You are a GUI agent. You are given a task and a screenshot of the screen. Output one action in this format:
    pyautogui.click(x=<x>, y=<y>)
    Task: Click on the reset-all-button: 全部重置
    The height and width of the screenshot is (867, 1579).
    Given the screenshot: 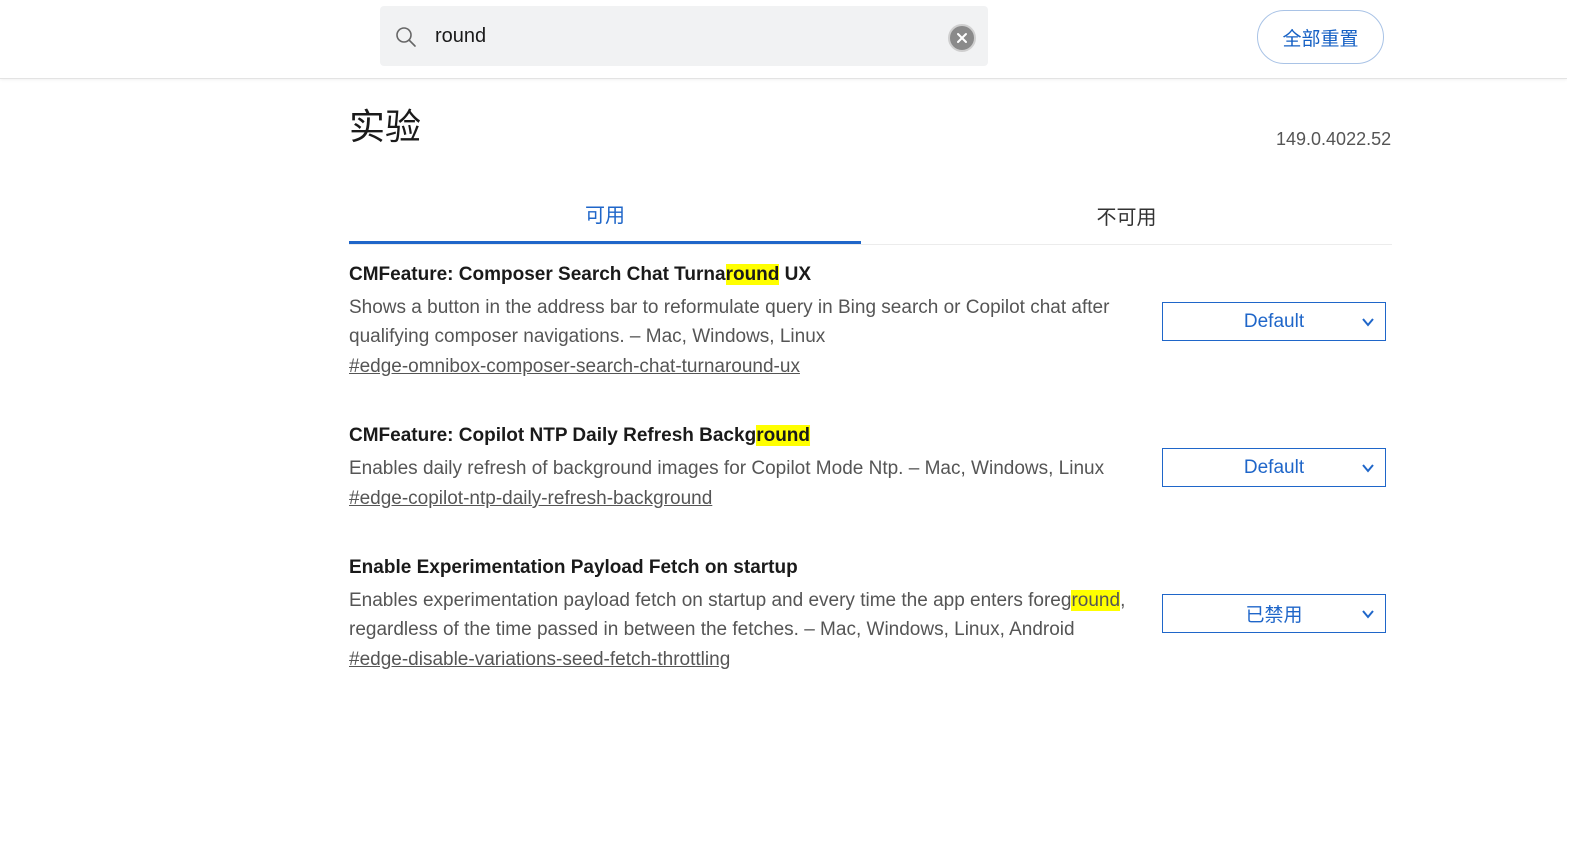 What is the action you would take?
    pyautogui.click(x=1320, y=37)
    